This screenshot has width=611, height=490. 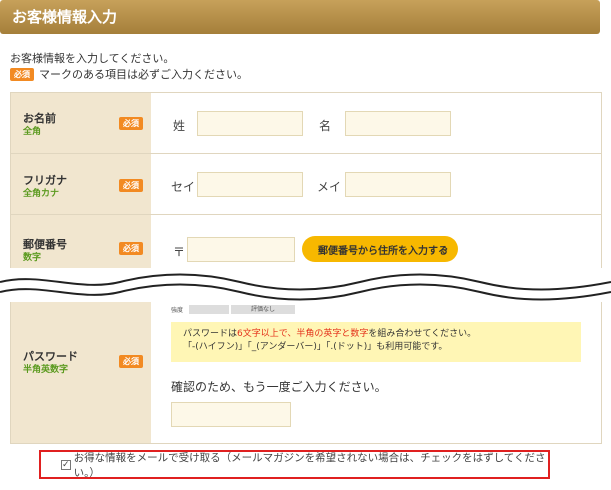 What do you see at coordinates (325, 126) in the screenshot?
I see `first-name-label: 名` at bounding box center [325, 126].